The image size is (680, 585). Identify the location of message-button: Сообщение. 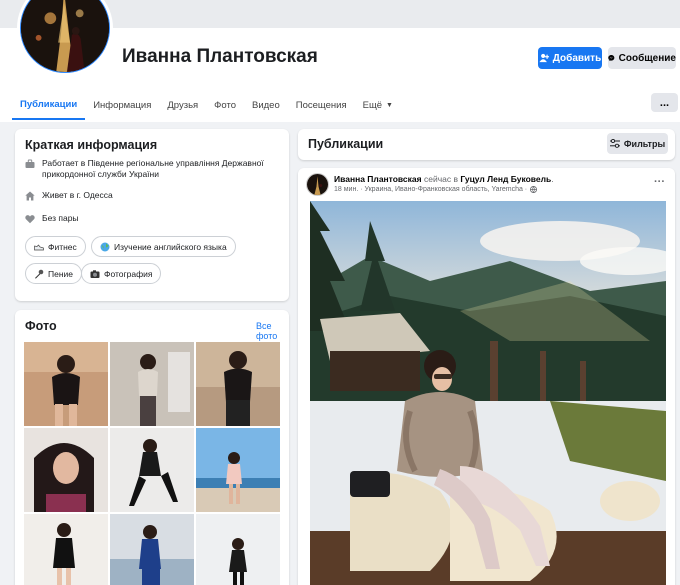
(642, 58).